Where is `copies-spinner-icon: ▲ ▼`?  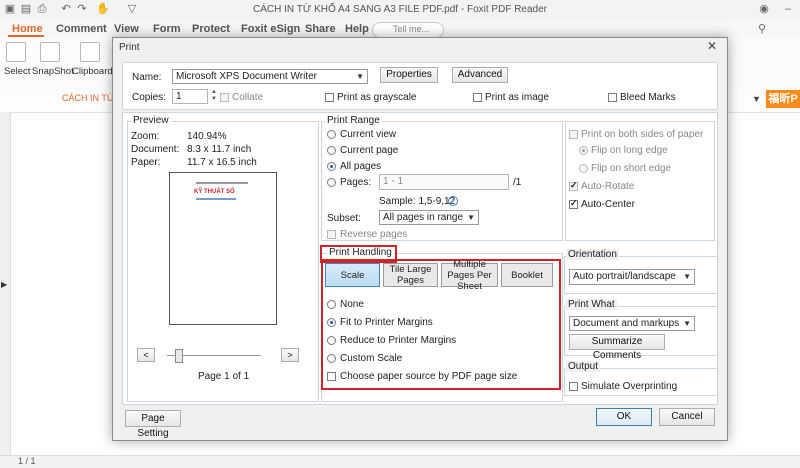 copies-spinner-icon: ▲ ▼ is located at coordinates (214, 96).